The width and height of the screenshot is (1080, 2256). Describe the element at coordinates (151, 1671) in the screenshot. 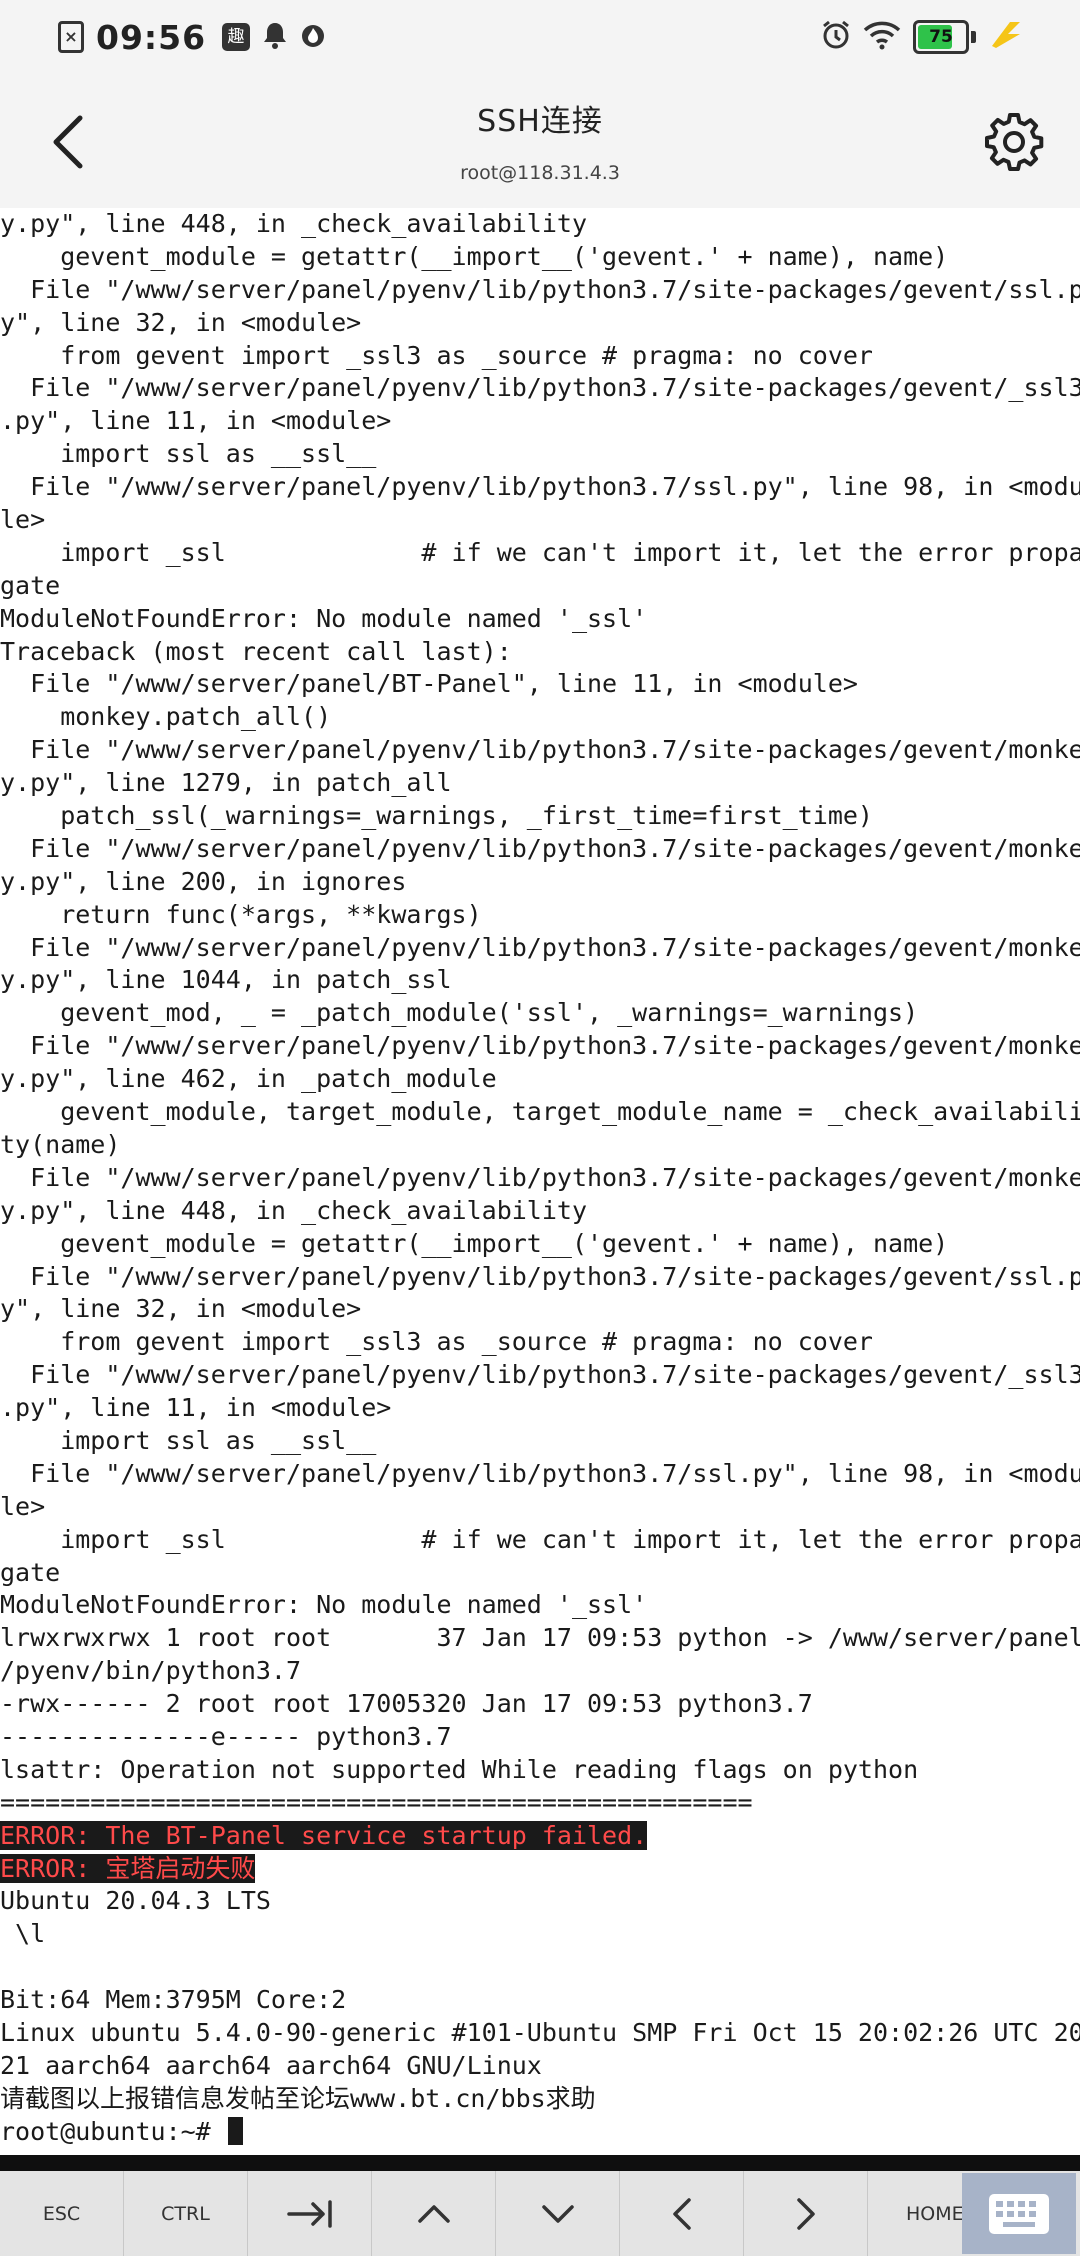

I see `terminal-line: /pyenv/bin/python3.7` at that location.